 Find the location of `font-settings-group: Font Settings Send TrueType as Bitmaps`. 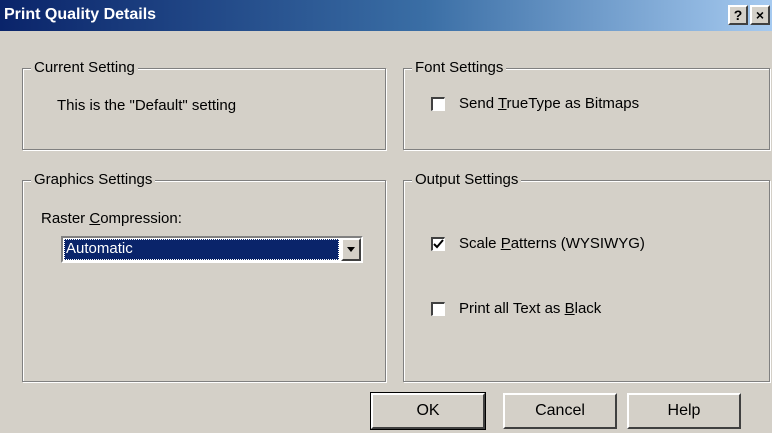

font-settings-group: Font Settings Send TrueType as Bitmaps is located at coordinates (586, 104).